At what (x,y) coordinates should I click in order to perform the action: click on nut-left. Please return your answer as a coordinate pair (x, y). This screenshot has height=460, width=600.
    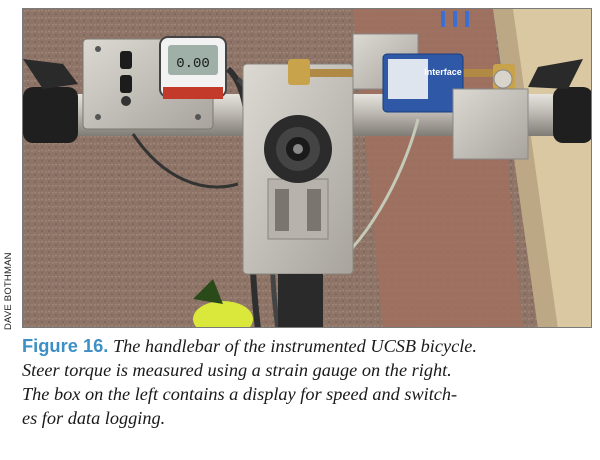
    Looking at the image, I should click on (299, 72).